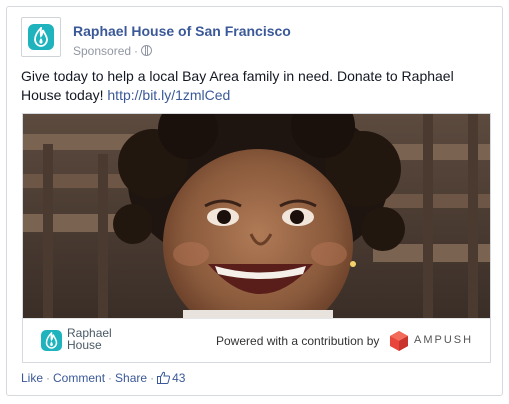 This screenshot has width=509, height=404. Describe the element at coordinates (84, 345) in the screenshot. I see `brand-name-line2: House` at that location.